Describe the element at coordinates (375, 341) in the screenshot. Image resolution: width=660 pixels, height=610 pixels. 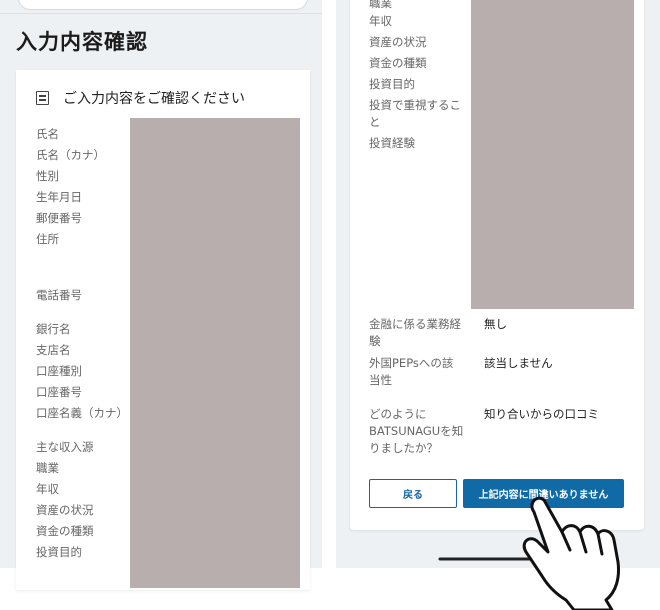
I see `label-financial-work-line2: 験` at that location.